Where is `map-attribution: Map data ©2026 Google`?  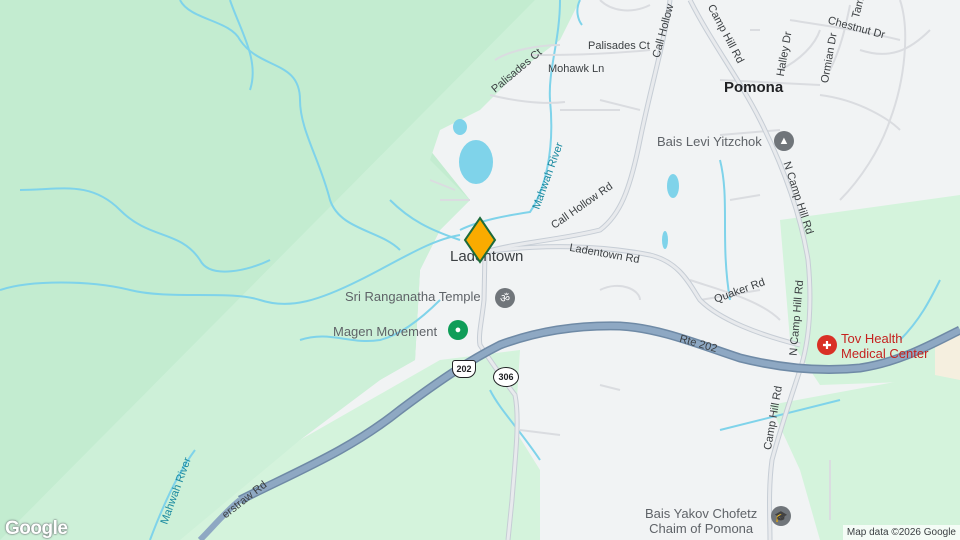
map-attribution: Map data ©2026 Google is located at coordinates (901, 532).